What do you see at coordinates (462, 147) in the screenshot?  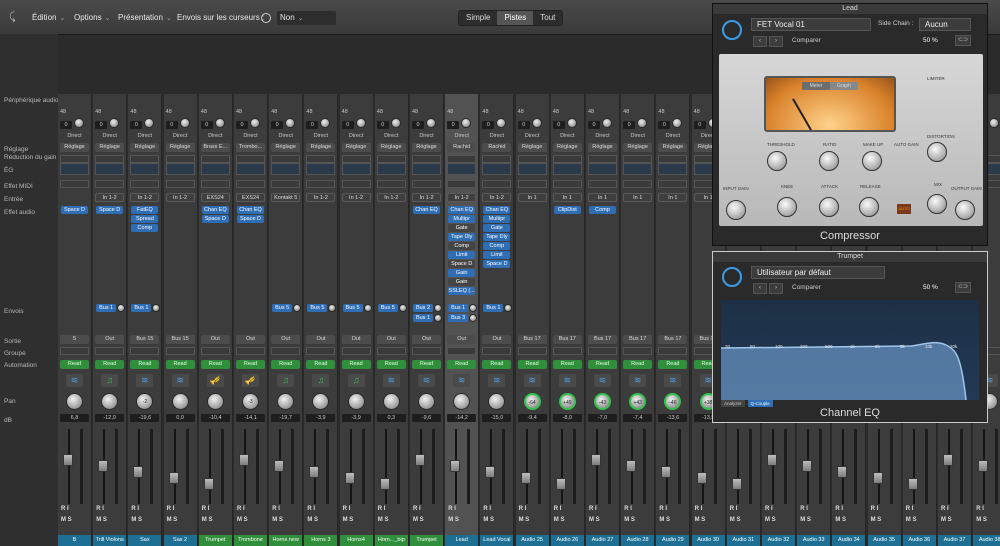 I see `setting-button: Rachid` at bounding box center [462, 147].